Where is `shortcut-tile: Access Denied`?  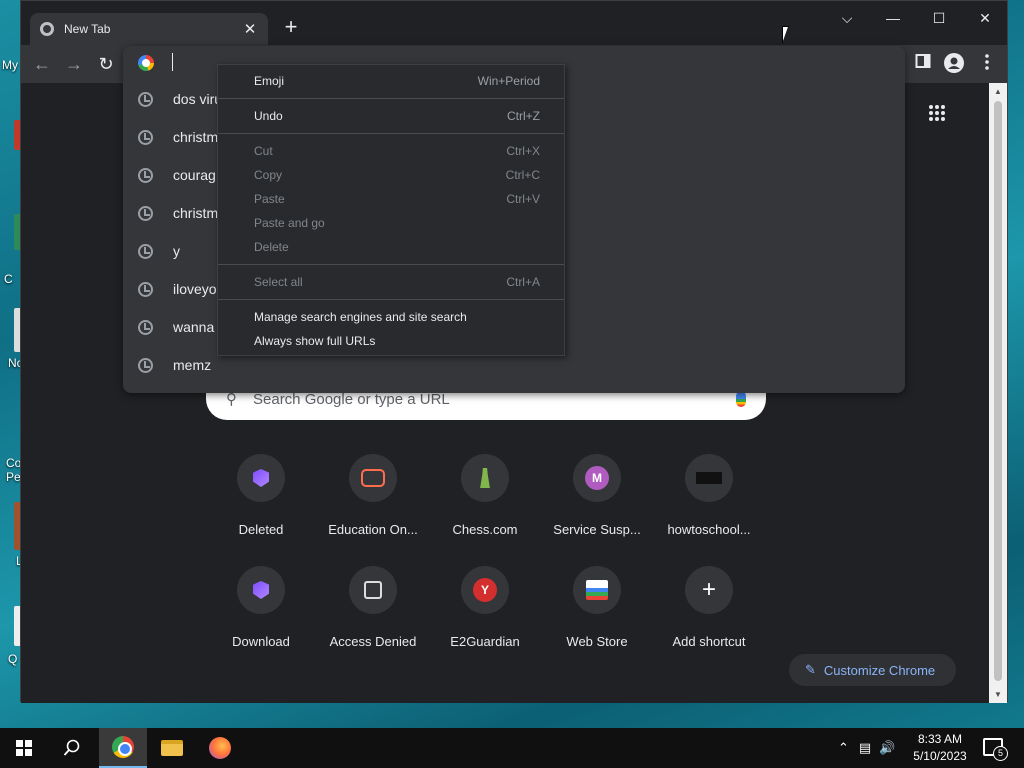 shortcut-tile: Access Denied is located at coordinates (373, 606).